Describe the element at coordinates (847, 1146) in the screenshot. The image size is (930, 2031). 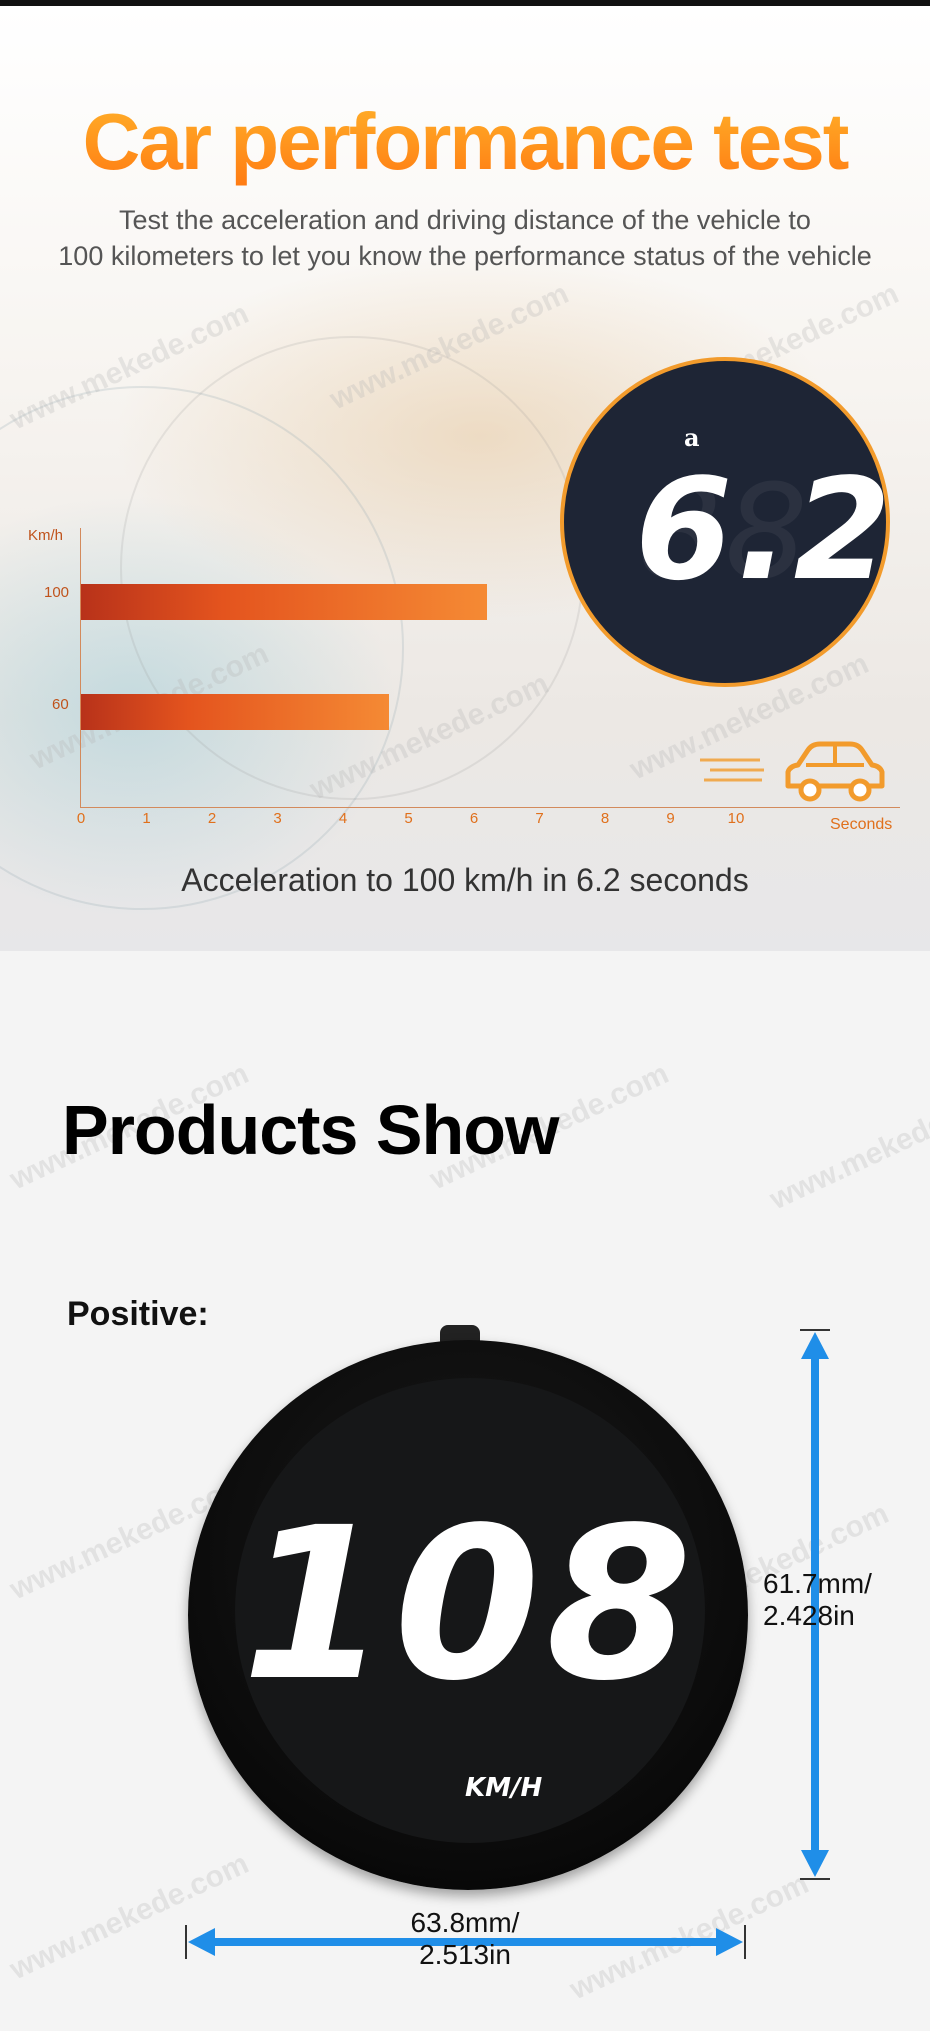
I see `watermark: www.mekede.com` at that location.